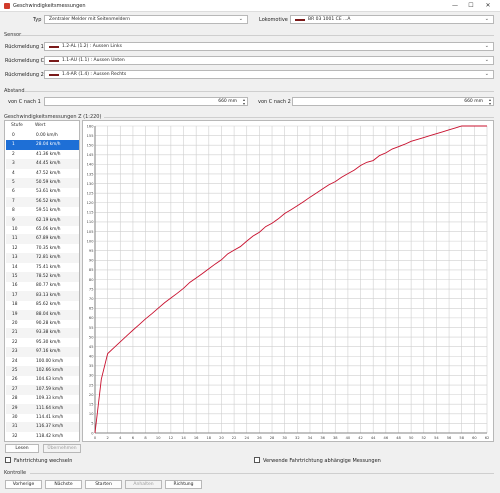 The height and width of the screenshot is (493, 500). I want to click on typ-label: Typ, so click(37, 20).